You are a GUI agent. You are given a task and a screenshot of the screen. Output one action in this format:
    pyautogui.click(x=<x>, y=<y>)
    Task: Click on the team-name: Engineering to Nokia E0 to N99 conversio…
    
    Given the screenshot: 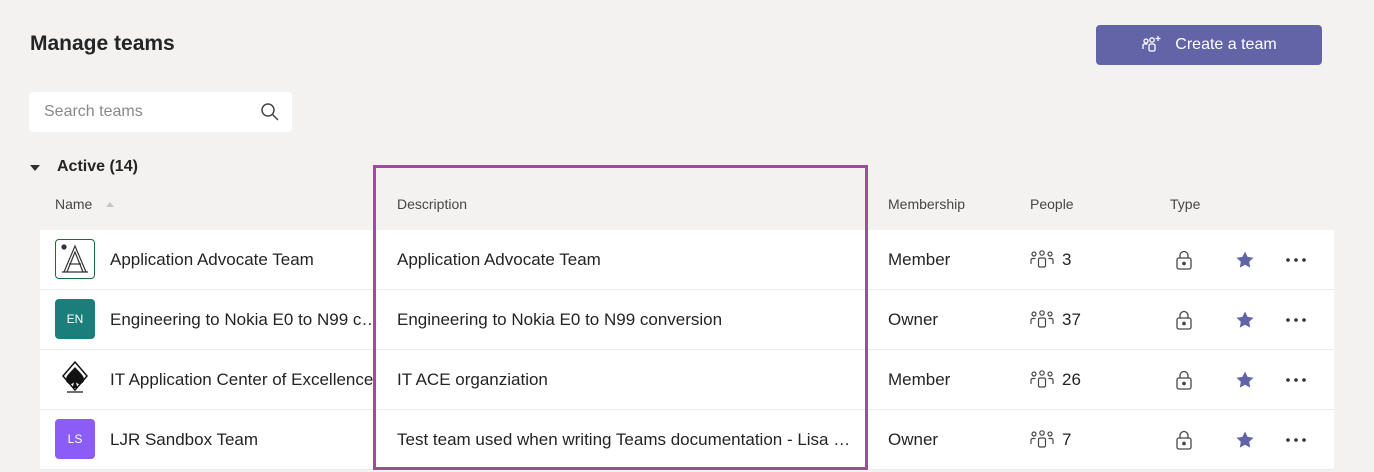 What is the action you would take?
    pyautogui.click(x=245, y=319)
    